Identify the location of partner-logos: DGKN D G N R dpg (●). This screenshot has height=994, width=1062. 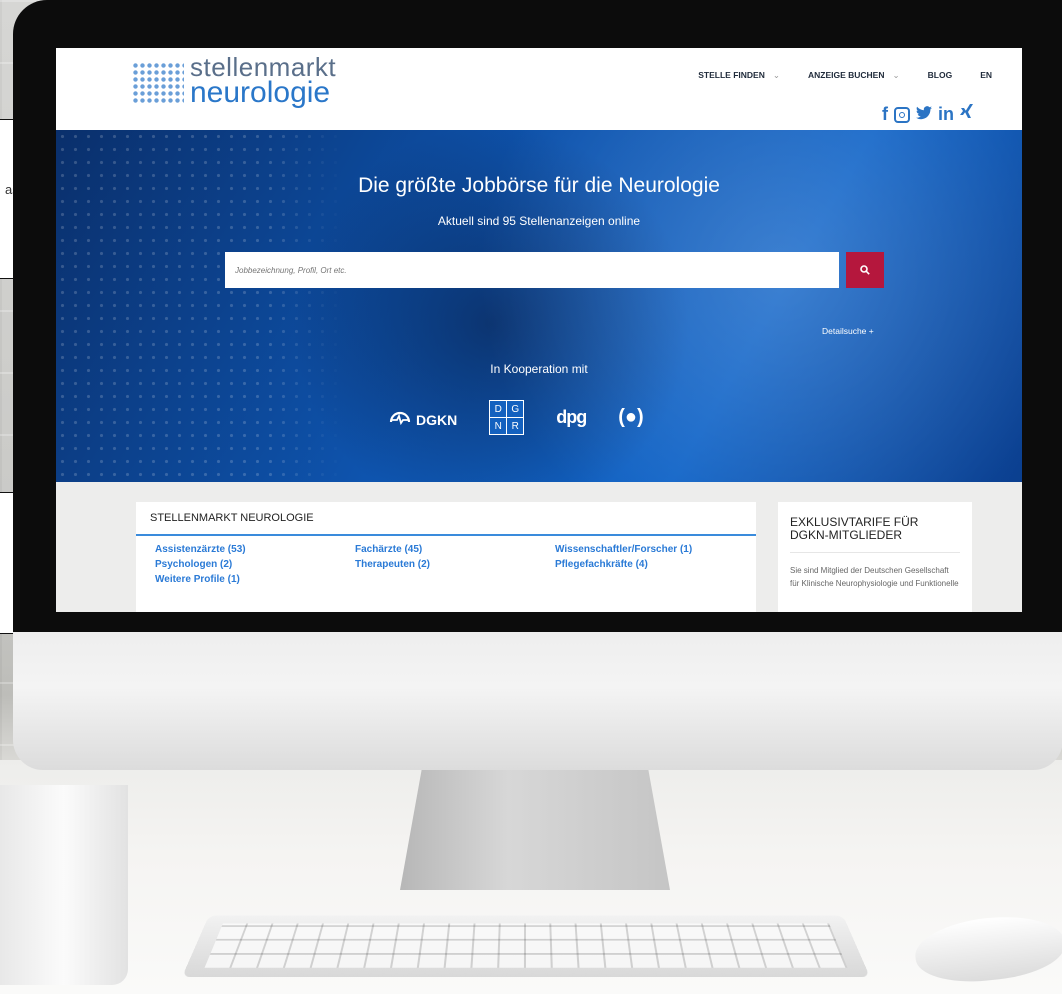
(516, 417).